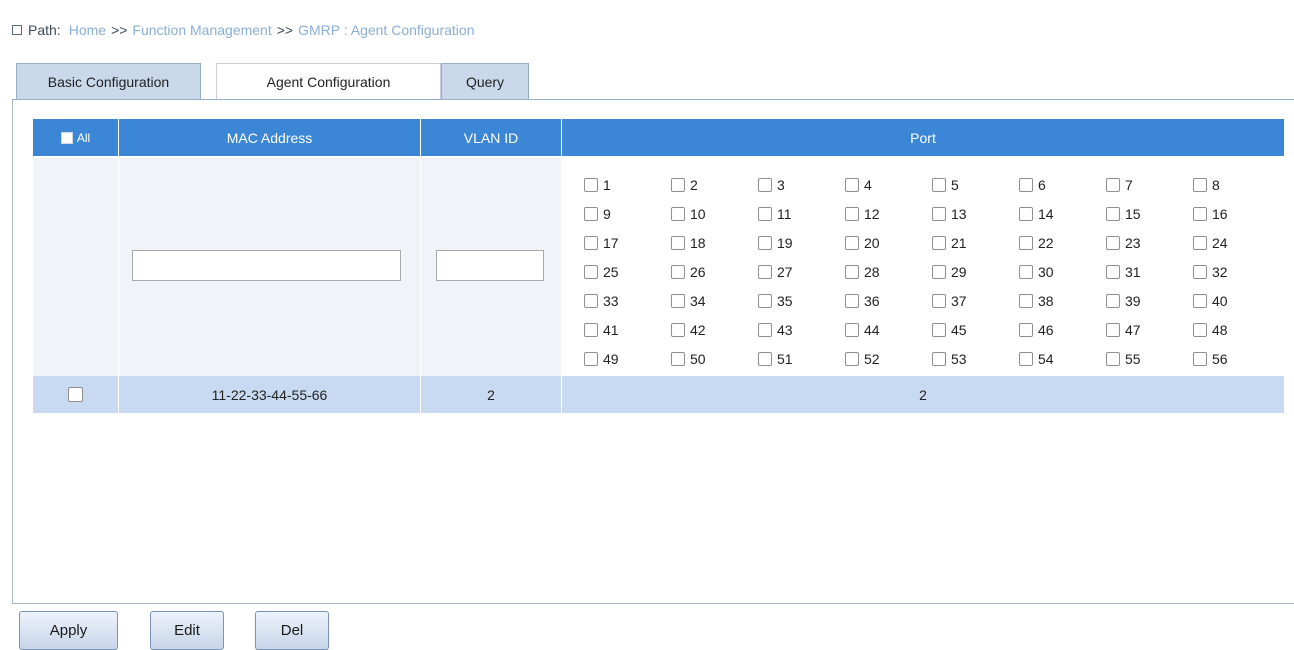 The width and height of the screenshot is (1294, 650). Describe the element at coordinates (714, 271) in the screenshot. I see `port-option: 26` at that location.